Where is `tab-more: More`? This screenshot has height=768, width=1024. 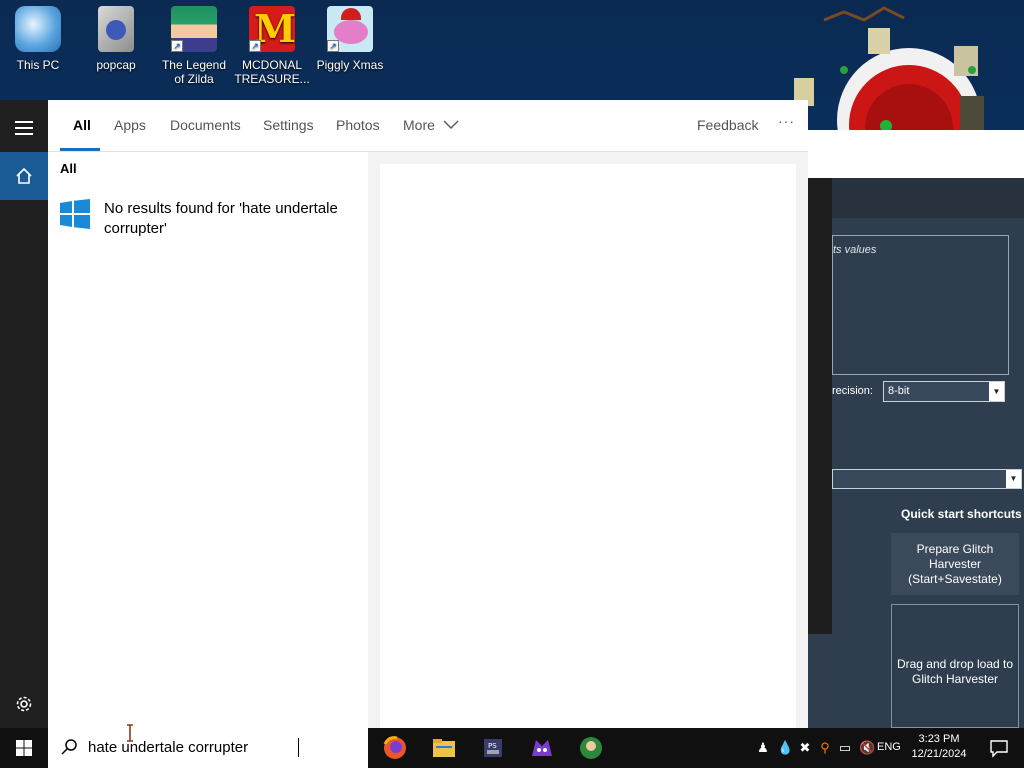
tab-more: More is located at coordinates (431, 125).